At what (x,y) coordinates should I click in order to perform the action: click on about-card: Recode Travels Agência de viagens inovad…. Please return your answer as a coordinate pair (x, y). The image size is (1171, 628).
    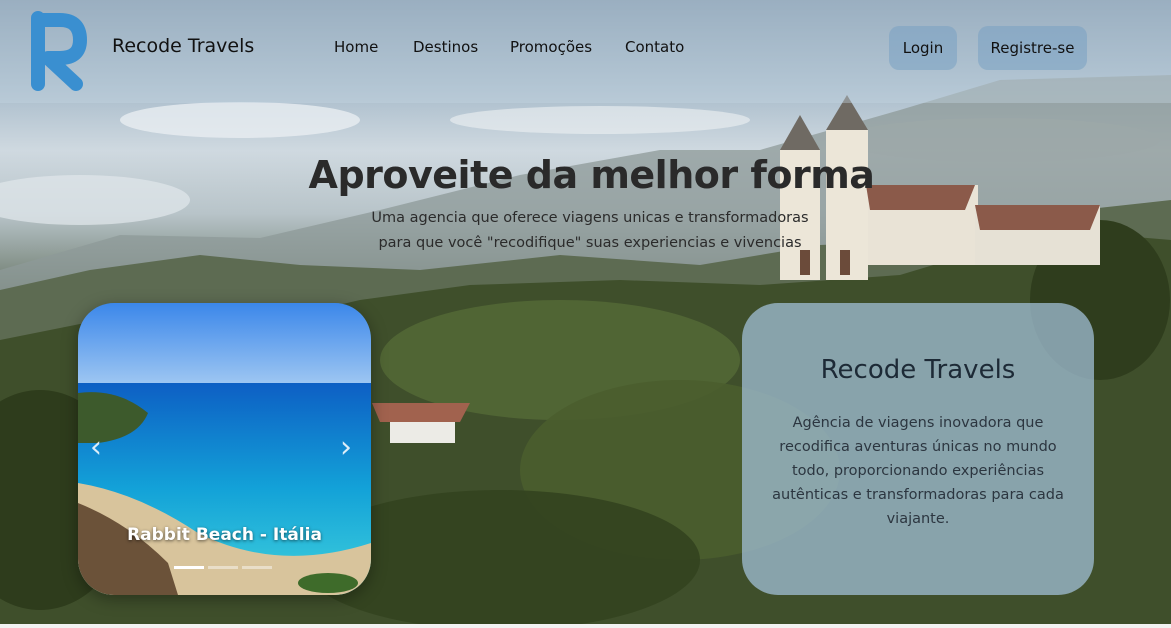
    Looking at the image, I should click on (918, 449).